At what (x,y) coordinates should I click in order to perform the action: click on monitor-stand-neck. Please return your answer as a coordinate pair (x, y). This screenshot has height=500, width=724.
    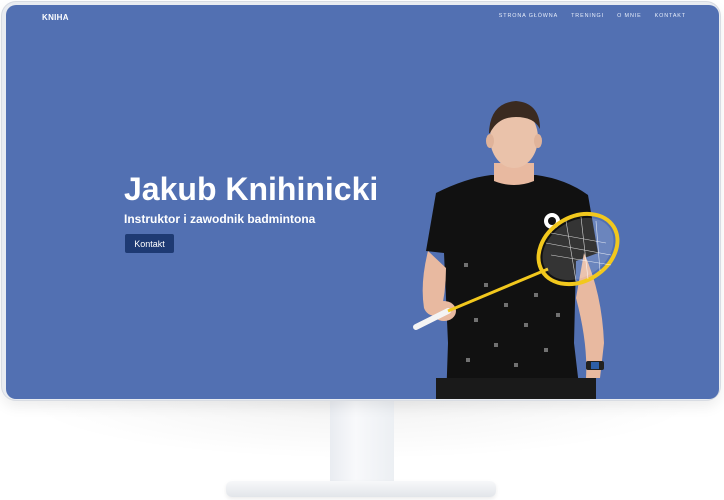
    Looking at the image, I should click on (362, 442).